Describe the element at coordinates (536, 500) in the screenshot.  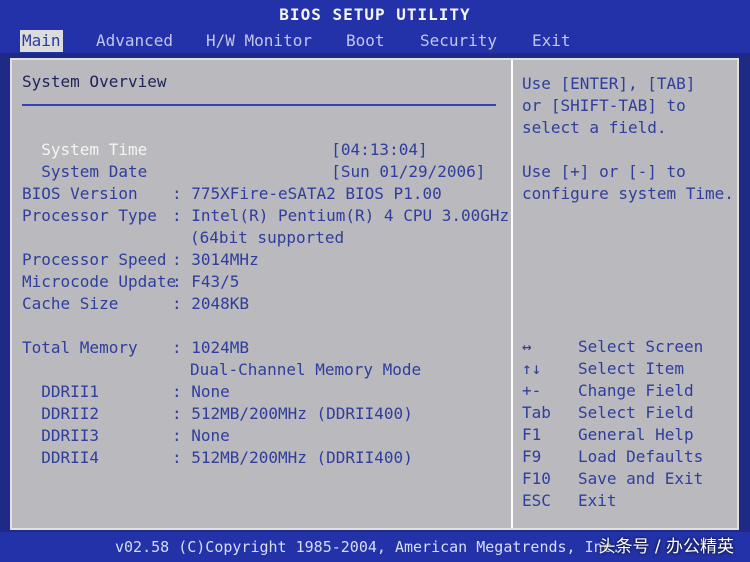
I see `key-glyph: ESC` at that location.